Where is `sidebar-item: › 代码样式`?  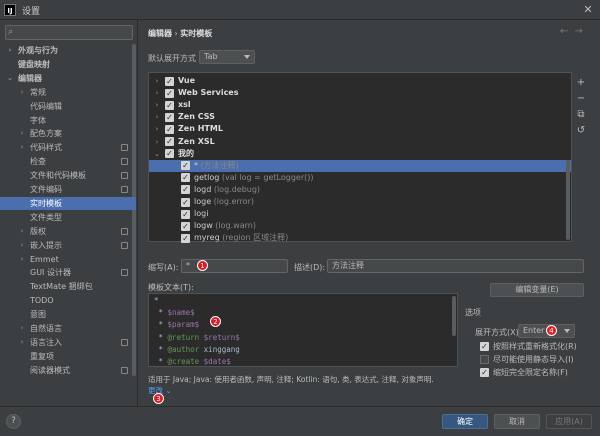 sidebar-item: › 代码样式 is located at coordinates (68, 147).